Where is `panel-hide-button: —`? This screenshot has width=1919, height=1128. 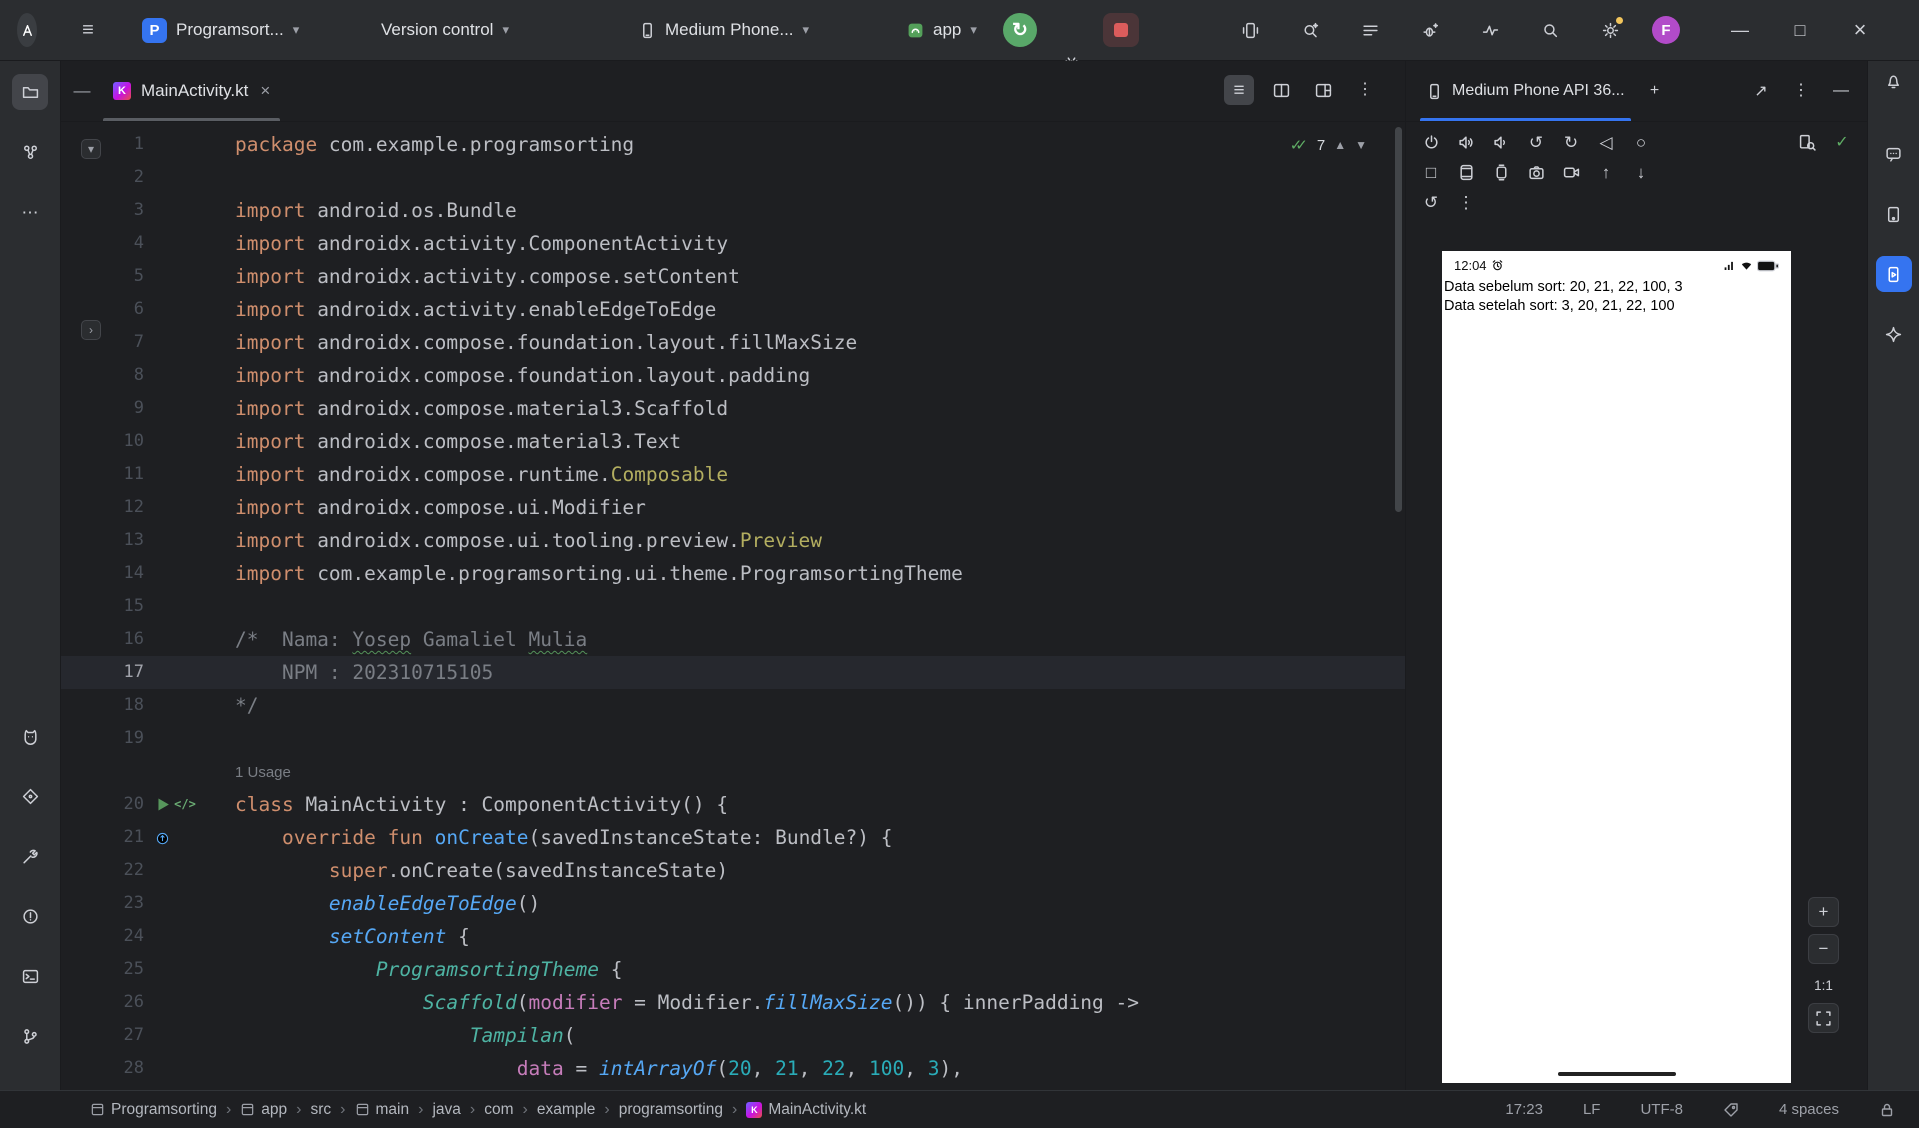
panel-hide-button: — is located at coordinates (1841, 91).